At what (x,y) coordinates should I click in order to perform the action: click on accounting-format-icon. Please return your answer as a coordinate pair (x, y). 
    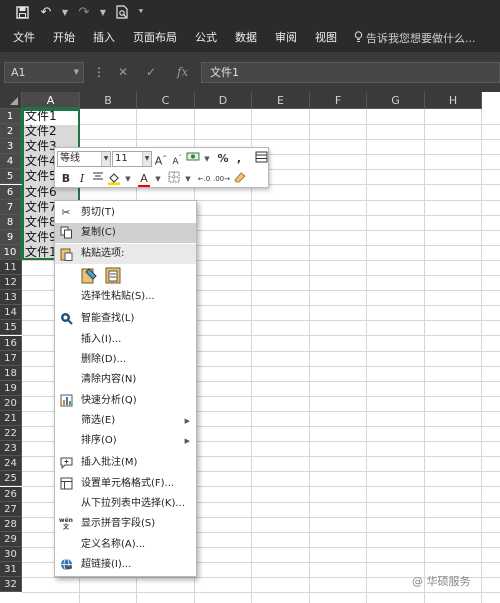
    Looking at the image, I should click on (193, 159).